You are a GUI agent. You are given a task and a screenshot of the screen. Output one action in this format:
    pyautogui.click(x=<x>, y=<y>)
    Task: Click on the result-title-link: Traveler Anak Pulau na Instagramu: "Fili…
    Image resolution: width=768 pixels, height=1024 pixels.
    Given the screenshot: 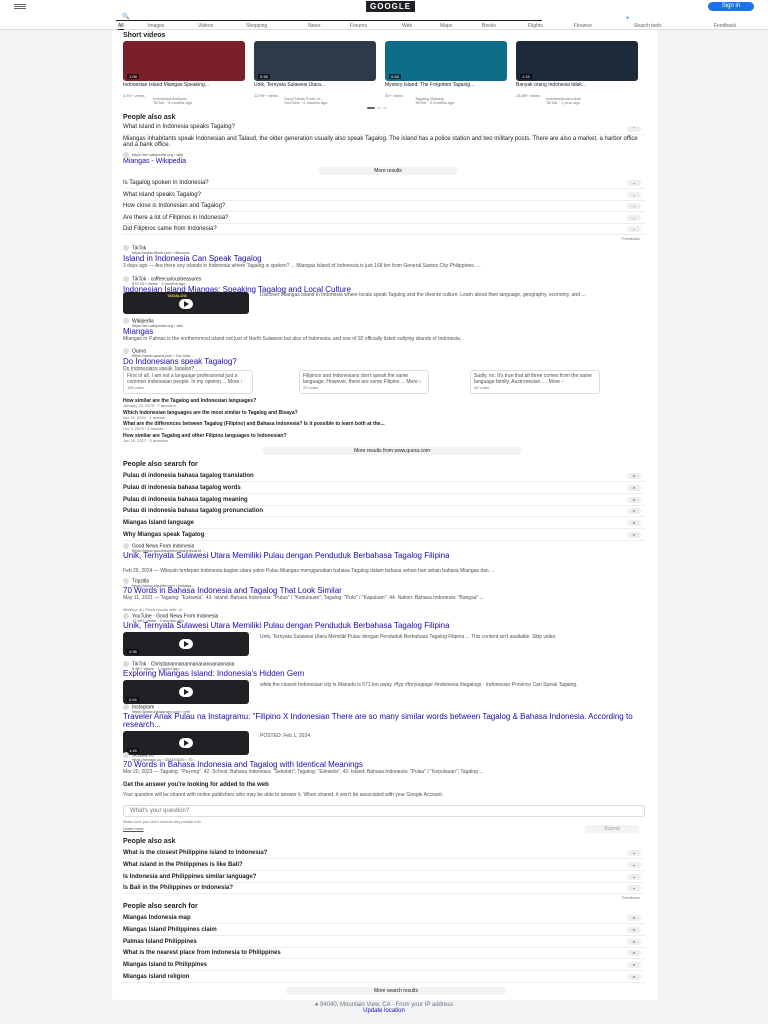 What is the action you would take?
    pyautogui.click(x=384, y=721)
    